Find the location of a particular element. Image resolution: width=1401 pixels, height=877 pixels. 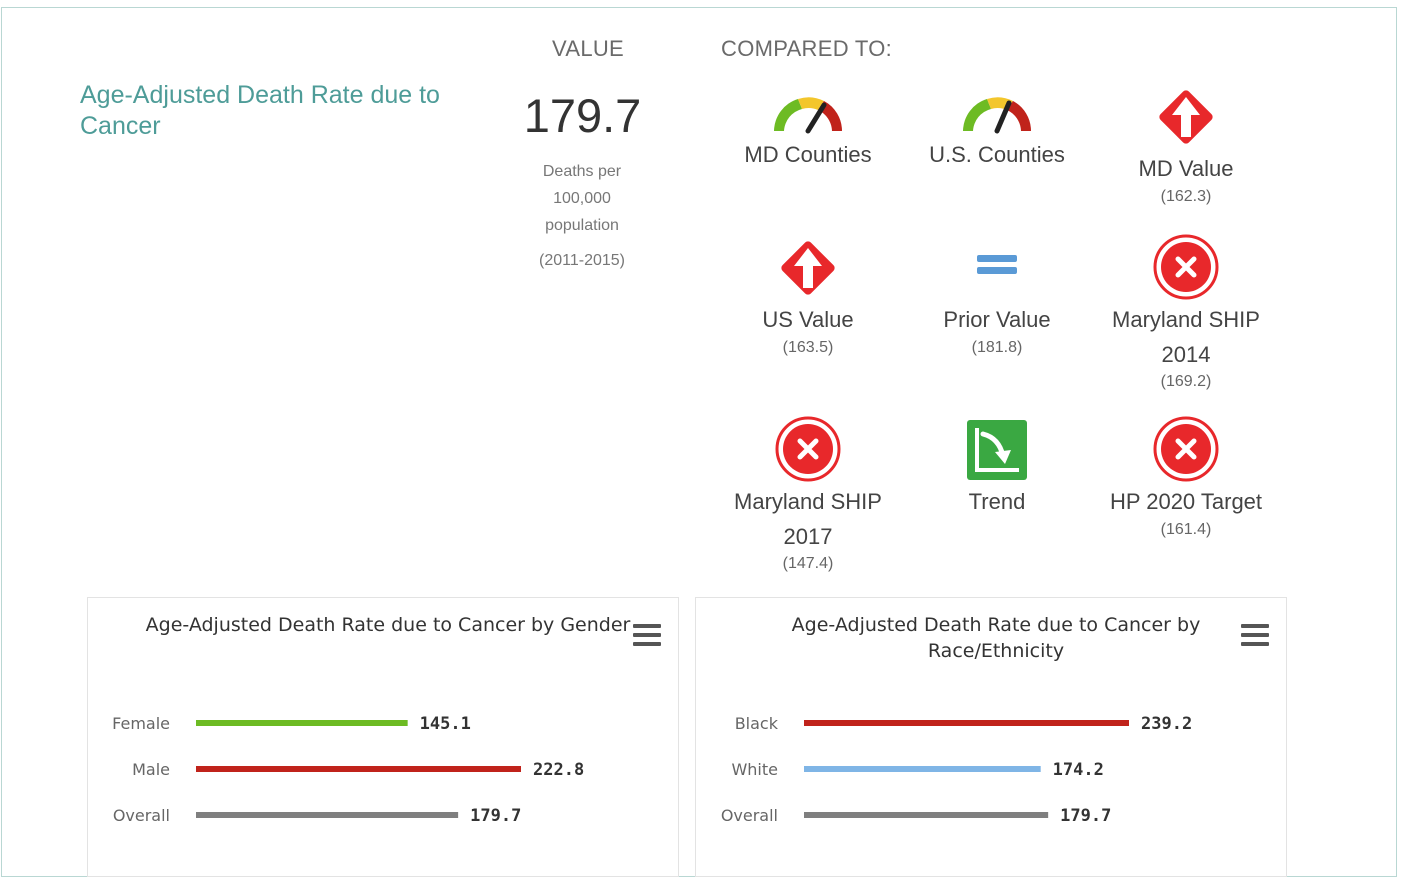

indicator-title: Age-Adjusted Death Rate due to Cancer is located at coordinates (270, 111).